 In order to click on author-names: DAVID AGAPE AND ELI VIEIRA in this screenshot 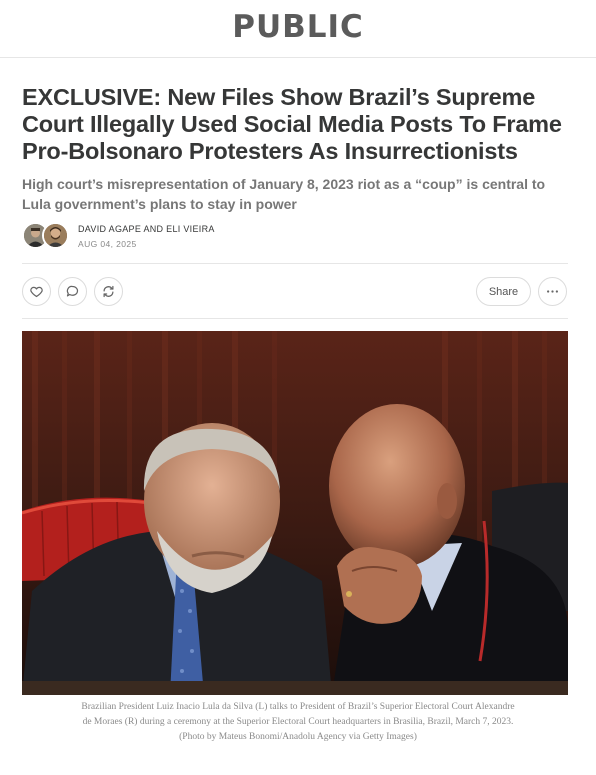, I will do `click(146, 229)`.